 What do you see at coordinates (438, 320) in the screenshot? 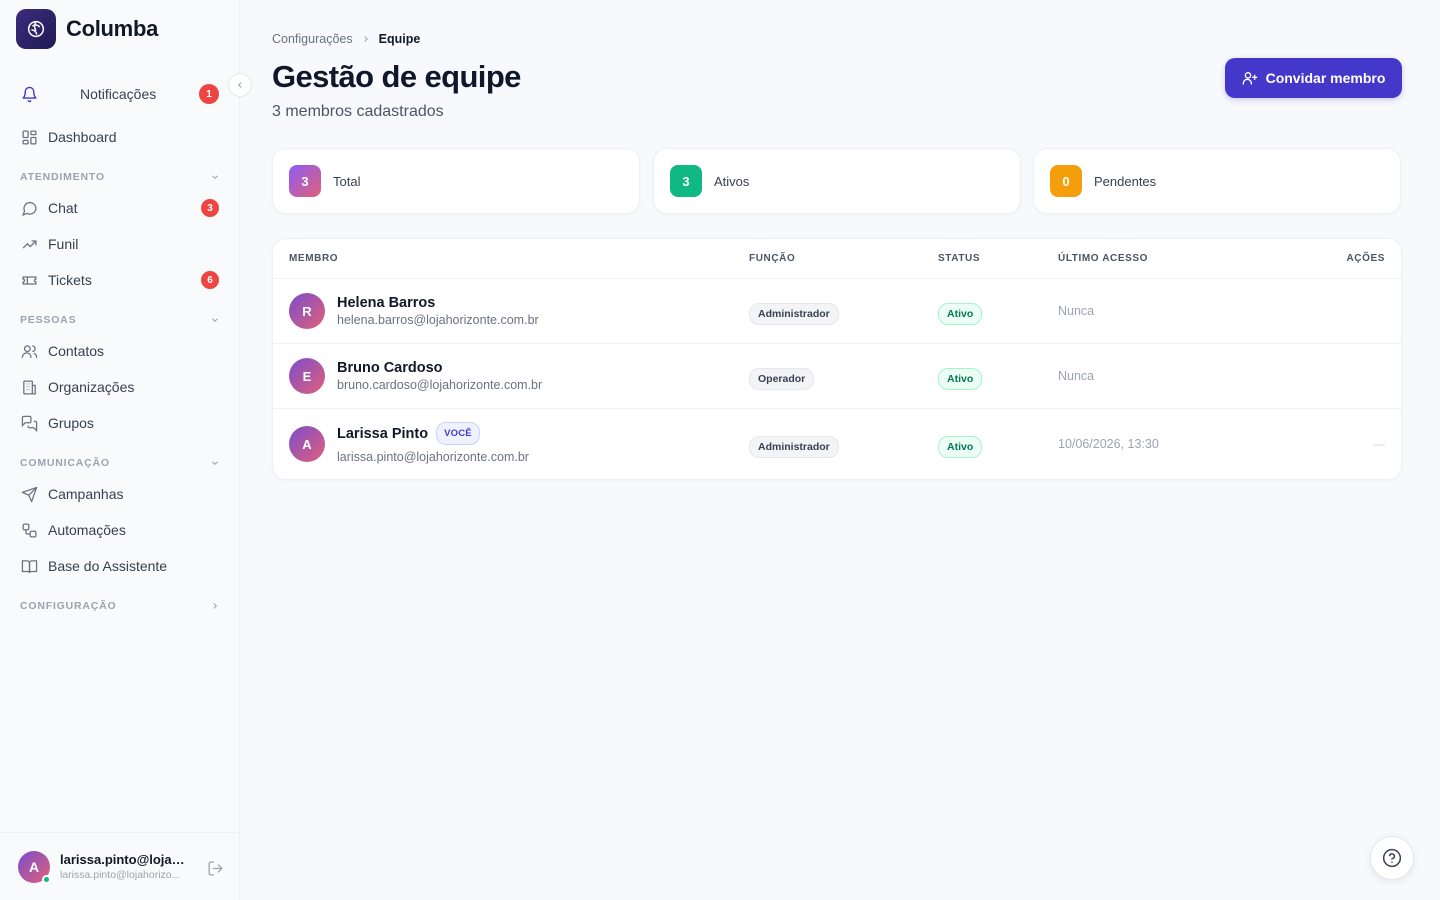
I see `member-email: helena.barros@lojahorizonte.com.br` at bounding box center [438, 320].